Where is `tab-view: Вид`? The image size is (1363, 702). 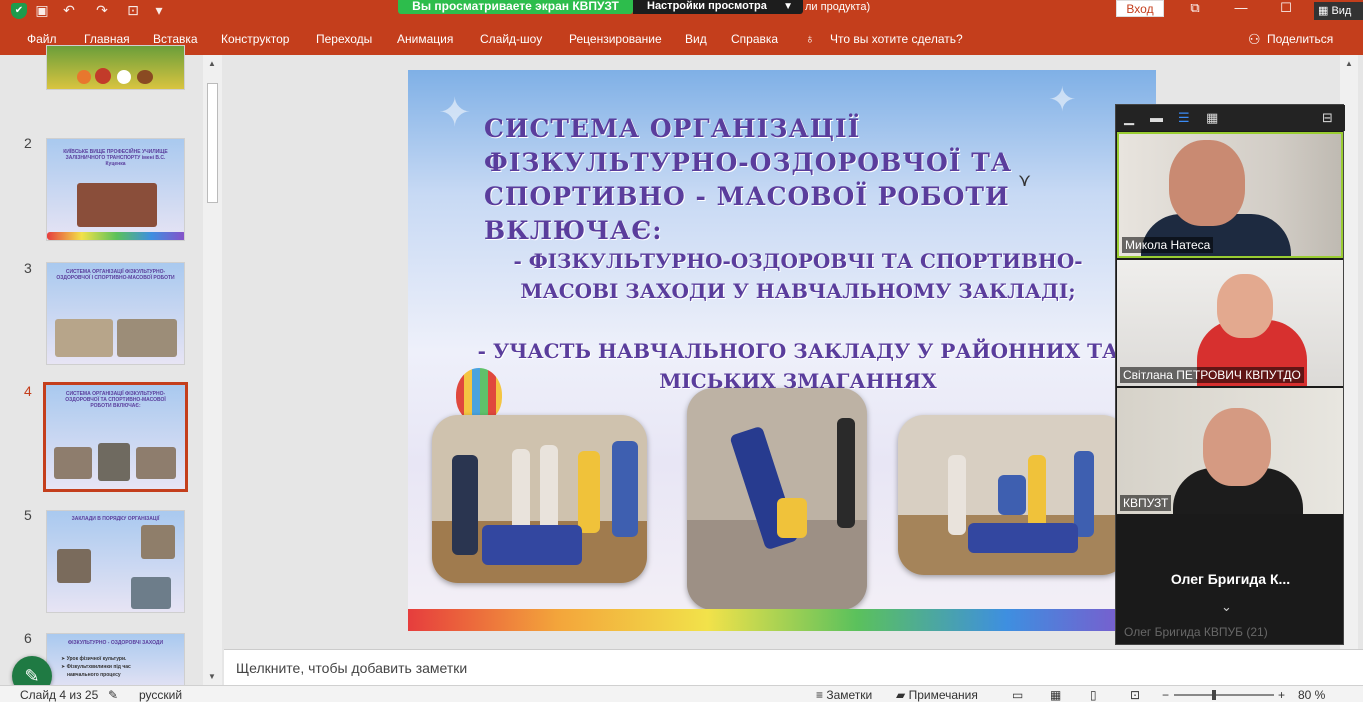 tab-view: Вид is located at coordinates (696, 39).